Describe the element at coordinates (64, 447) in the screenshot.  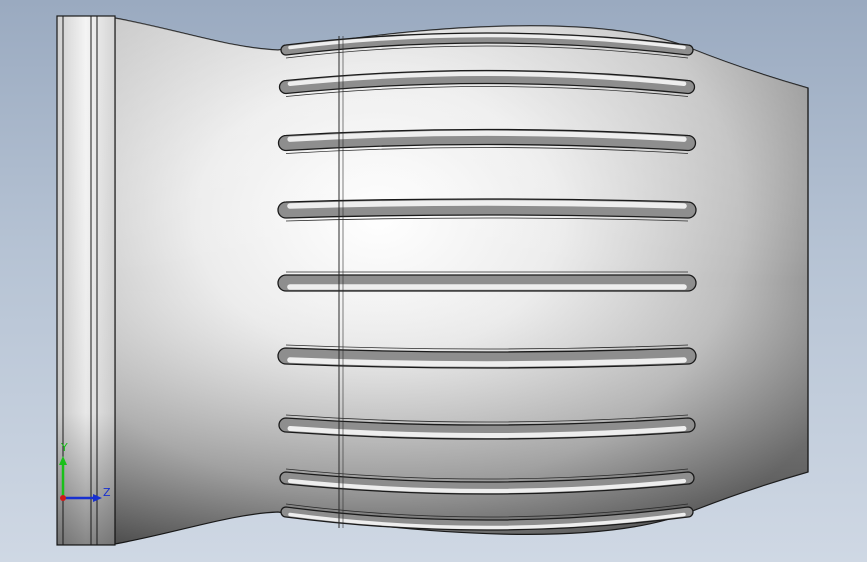
I see `y-axis-label: Y` at that location.